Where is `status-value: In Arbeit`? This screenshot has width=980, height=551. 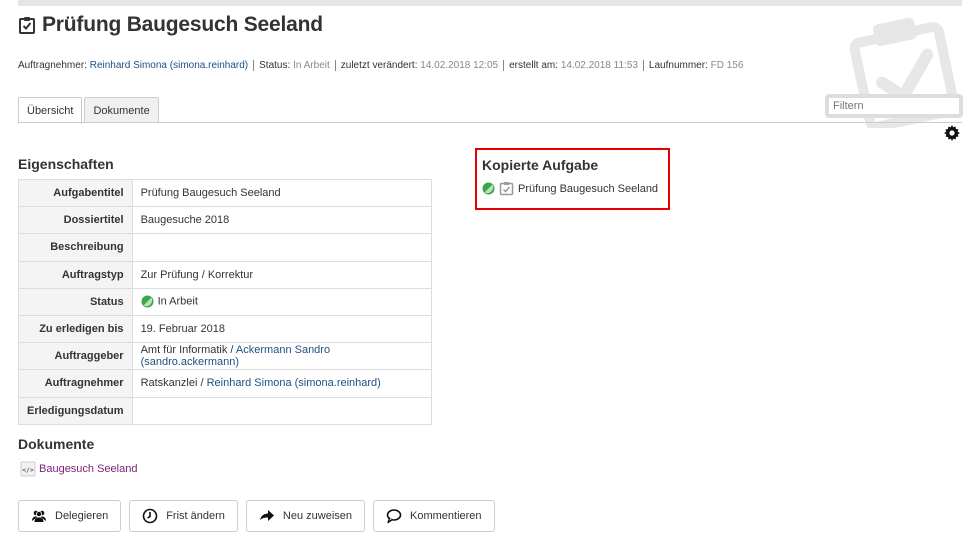 status-value: In Arbeit is located at coordinates (177, 301).